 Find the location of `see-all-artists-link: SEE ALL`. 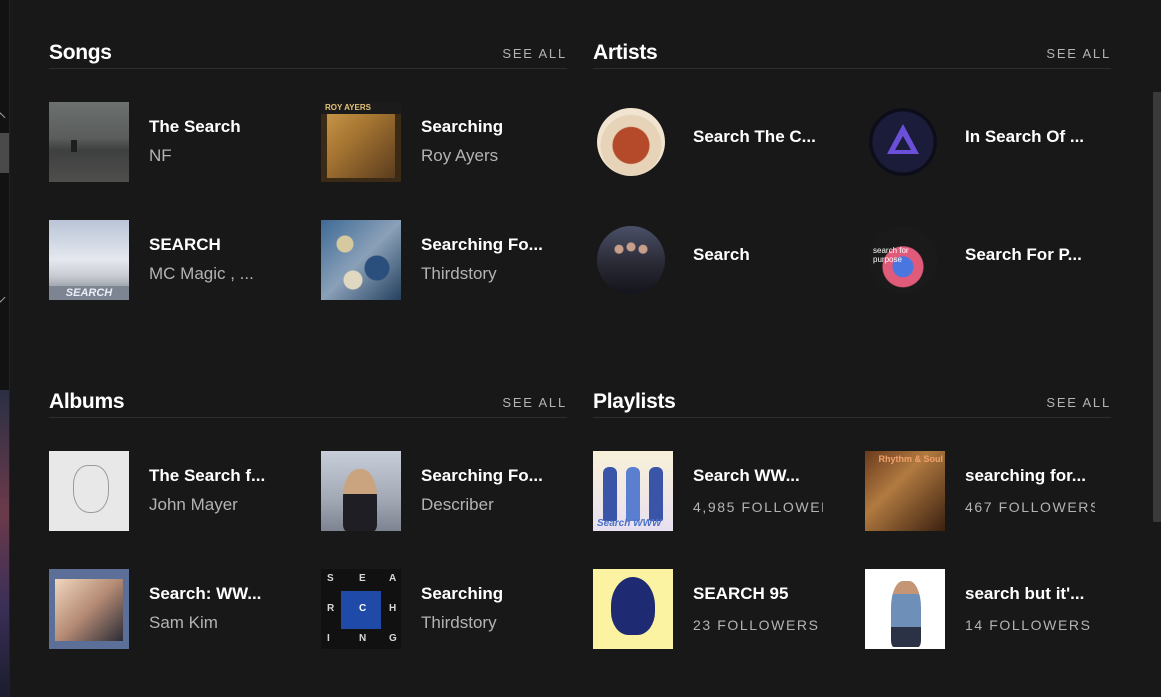

see-all-artists-link: SEE ALL is located at coordinates (1078, 54).